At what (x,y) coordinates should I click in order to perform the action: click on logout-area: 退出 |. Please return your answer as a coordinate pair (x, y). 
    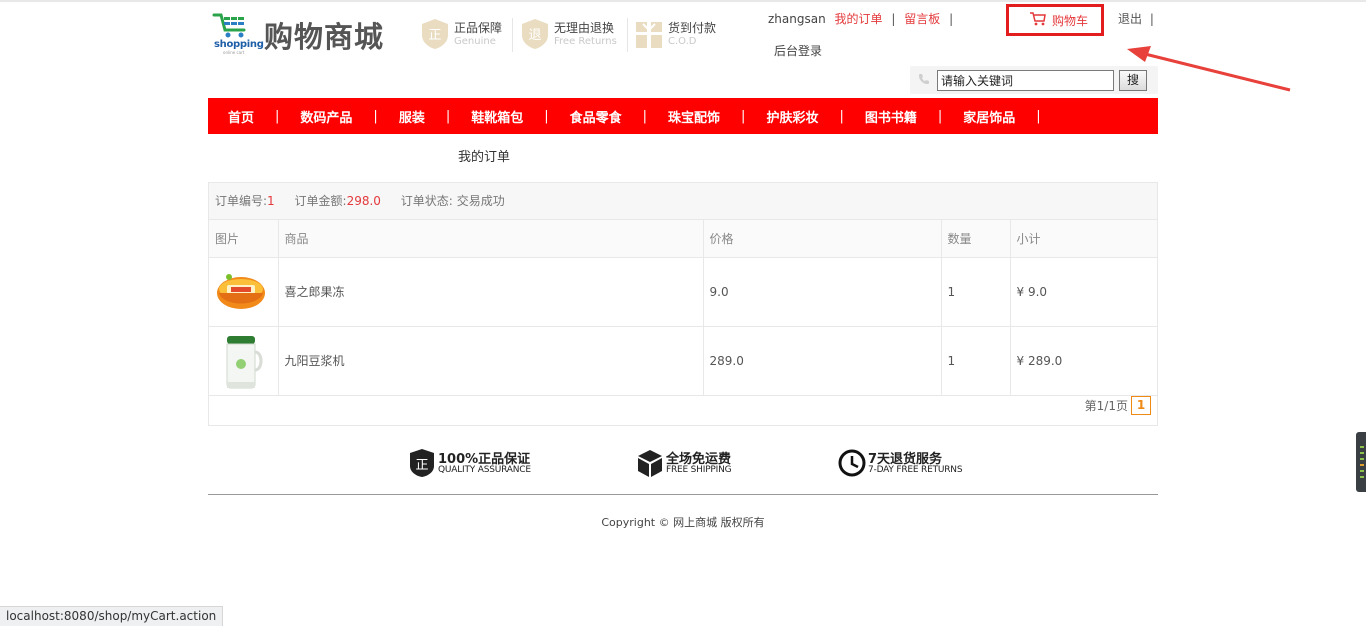
    Looking at the image, I should click on (1136, 18).